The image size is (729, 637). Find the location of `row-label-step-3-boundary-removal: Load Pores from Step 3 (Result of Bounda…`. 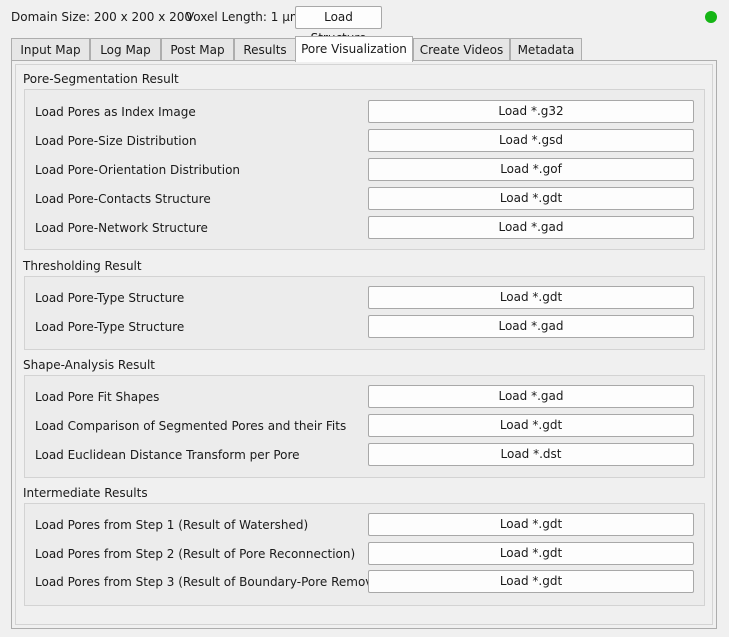

row-label-step-3-boundary-removal: Load Pores from Step 3 (Result of Bounda… is located at coordinates (211, 582).